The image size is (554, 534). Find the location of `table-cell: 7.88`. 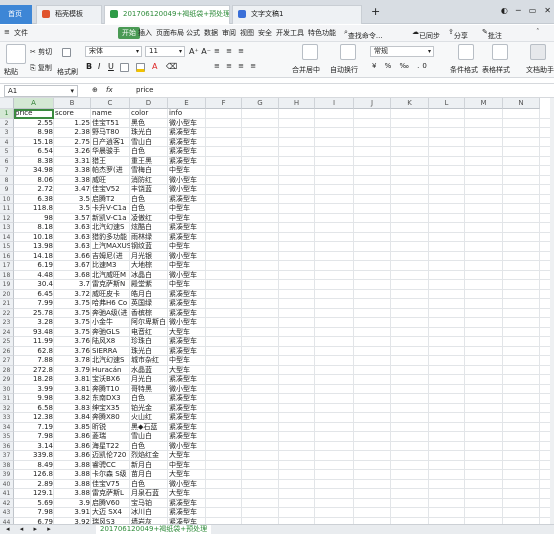

table-cell: 7.88 is located at coordinates (34, 361).